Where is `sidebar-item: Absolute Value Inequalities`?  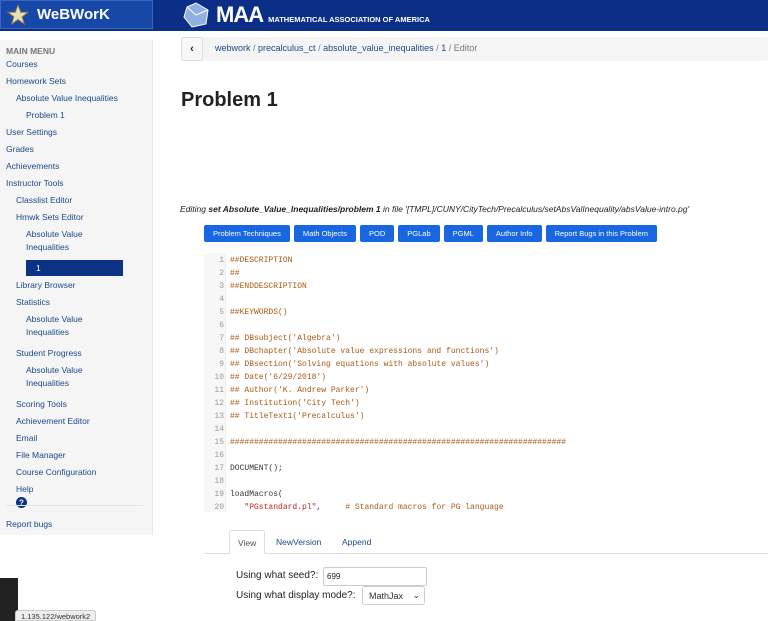
sidebar-item: Absolute Value Inequalities is located at coordinates (67, 98).